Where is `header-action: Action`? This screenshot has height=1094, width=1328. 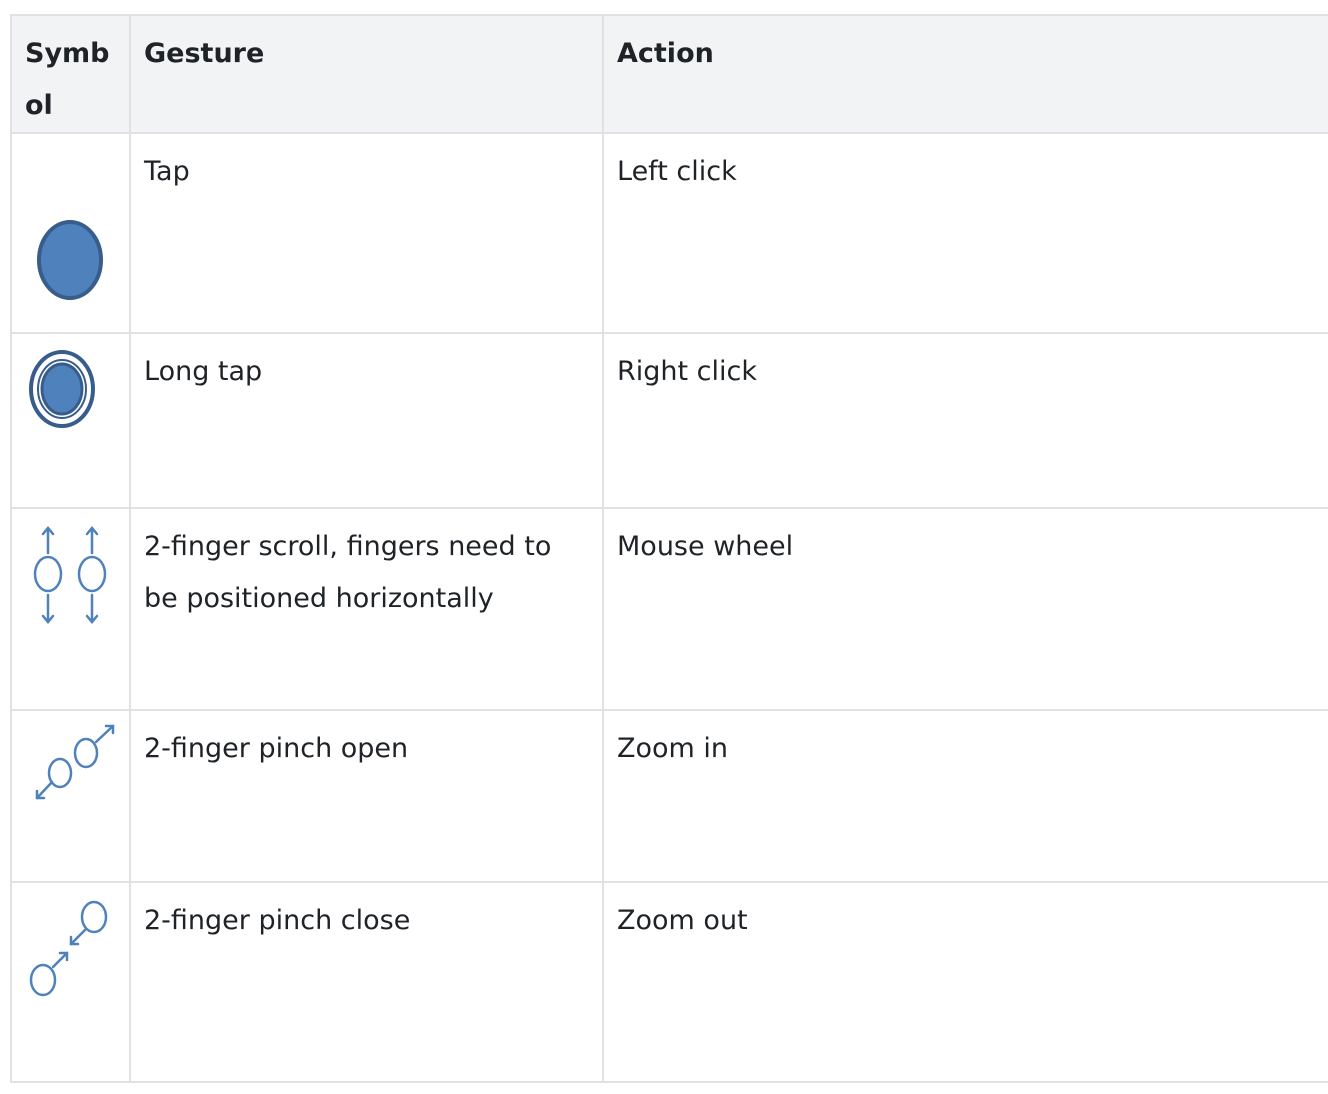
header-action: Action is located at coordinates (965, 74).